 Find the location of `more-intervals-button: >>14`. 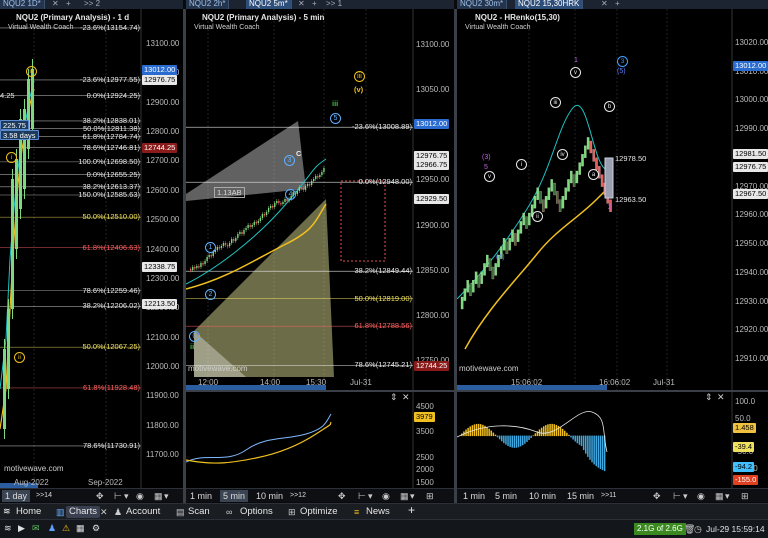

more-intervals-button: >>14 is located at coordinates (44, 496).